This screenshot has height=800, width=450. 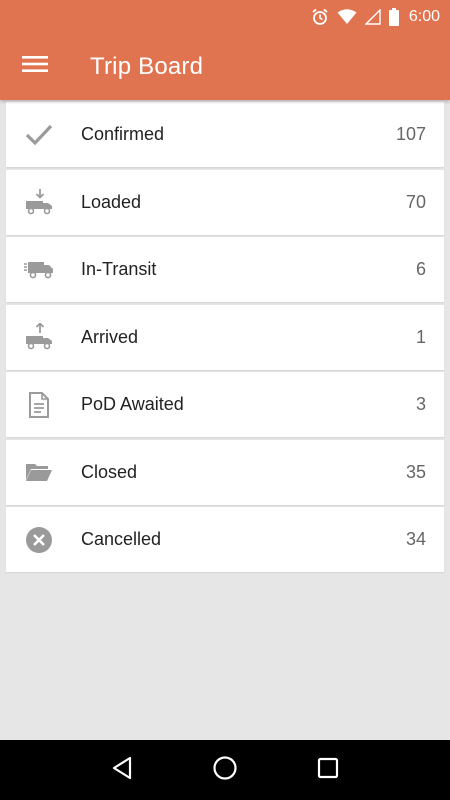 I want to click on trip-status-arrived: Arrived 1, so click(x=225, y=337).